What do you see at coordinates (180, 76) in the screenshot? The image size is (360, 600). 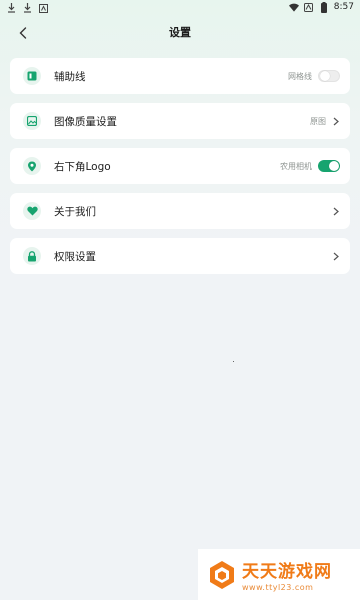 I see `setting-guide-lines: 辅助线 网格线` at bounding box center [180, 76].